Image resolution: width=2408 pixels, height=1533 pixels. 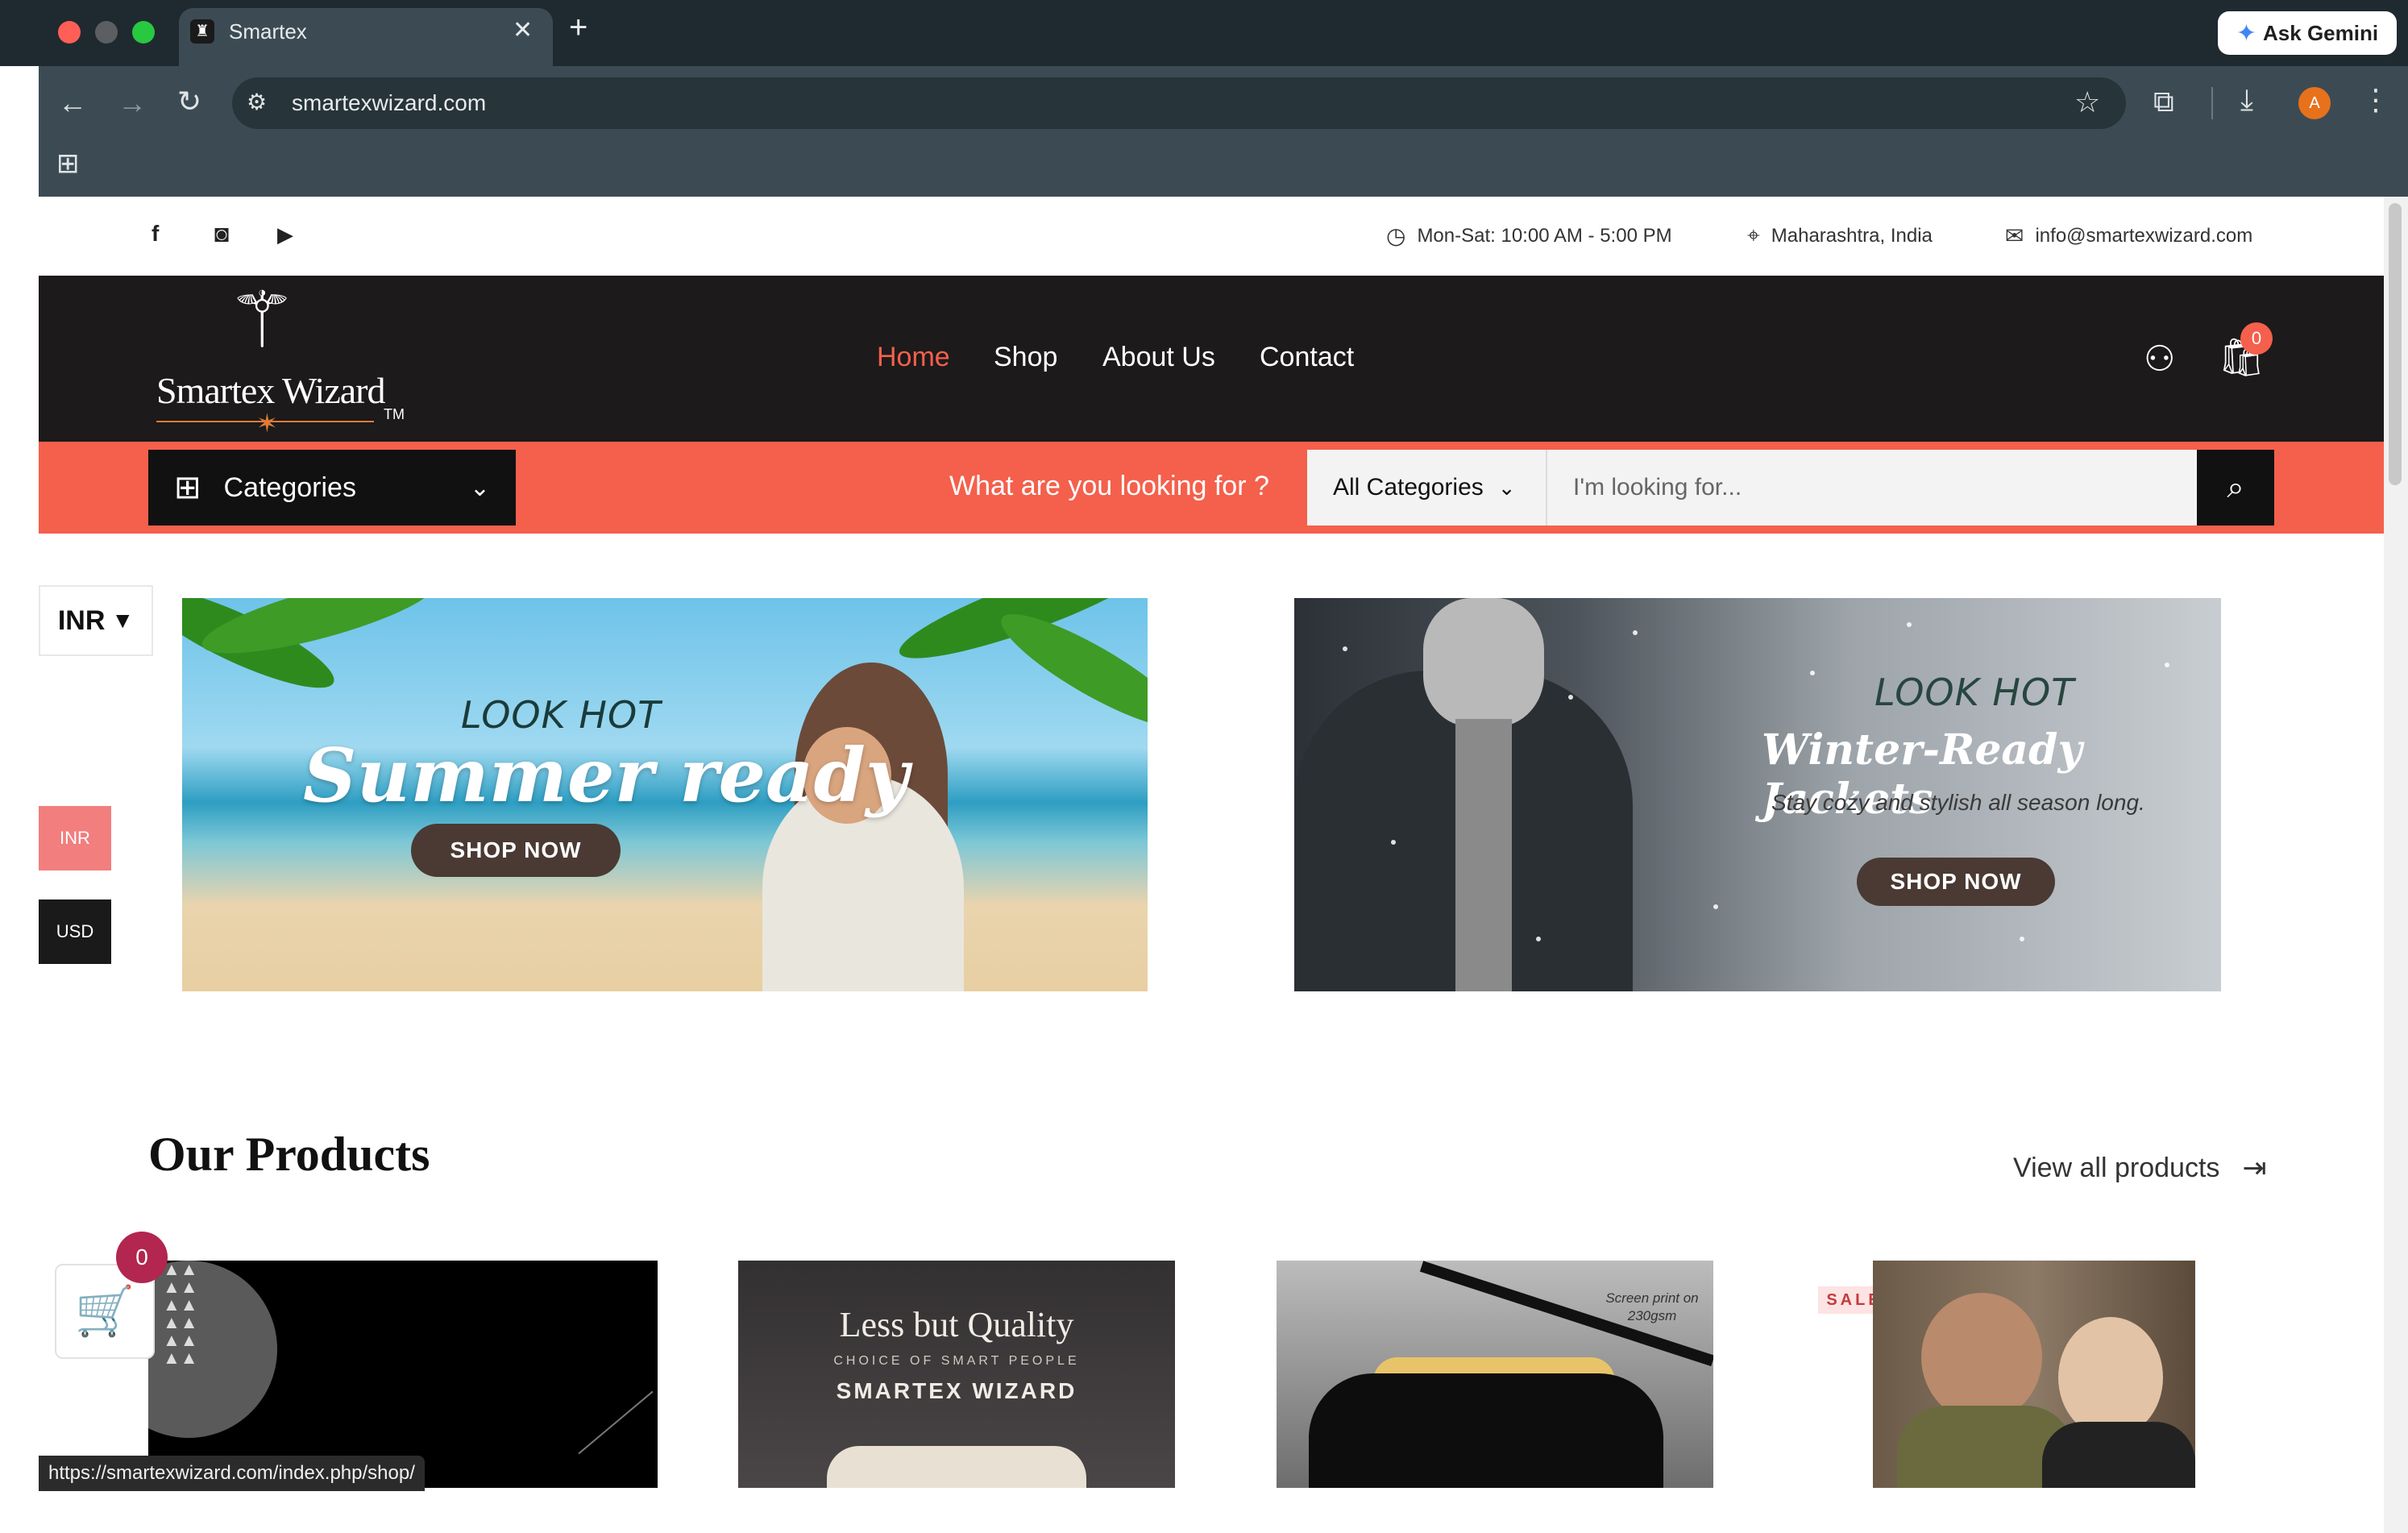 What do you see at coordinates (2164, 101) in the screenshot?
I see `lens-search-icon: ⧉` at bounding box center [2164, 101].